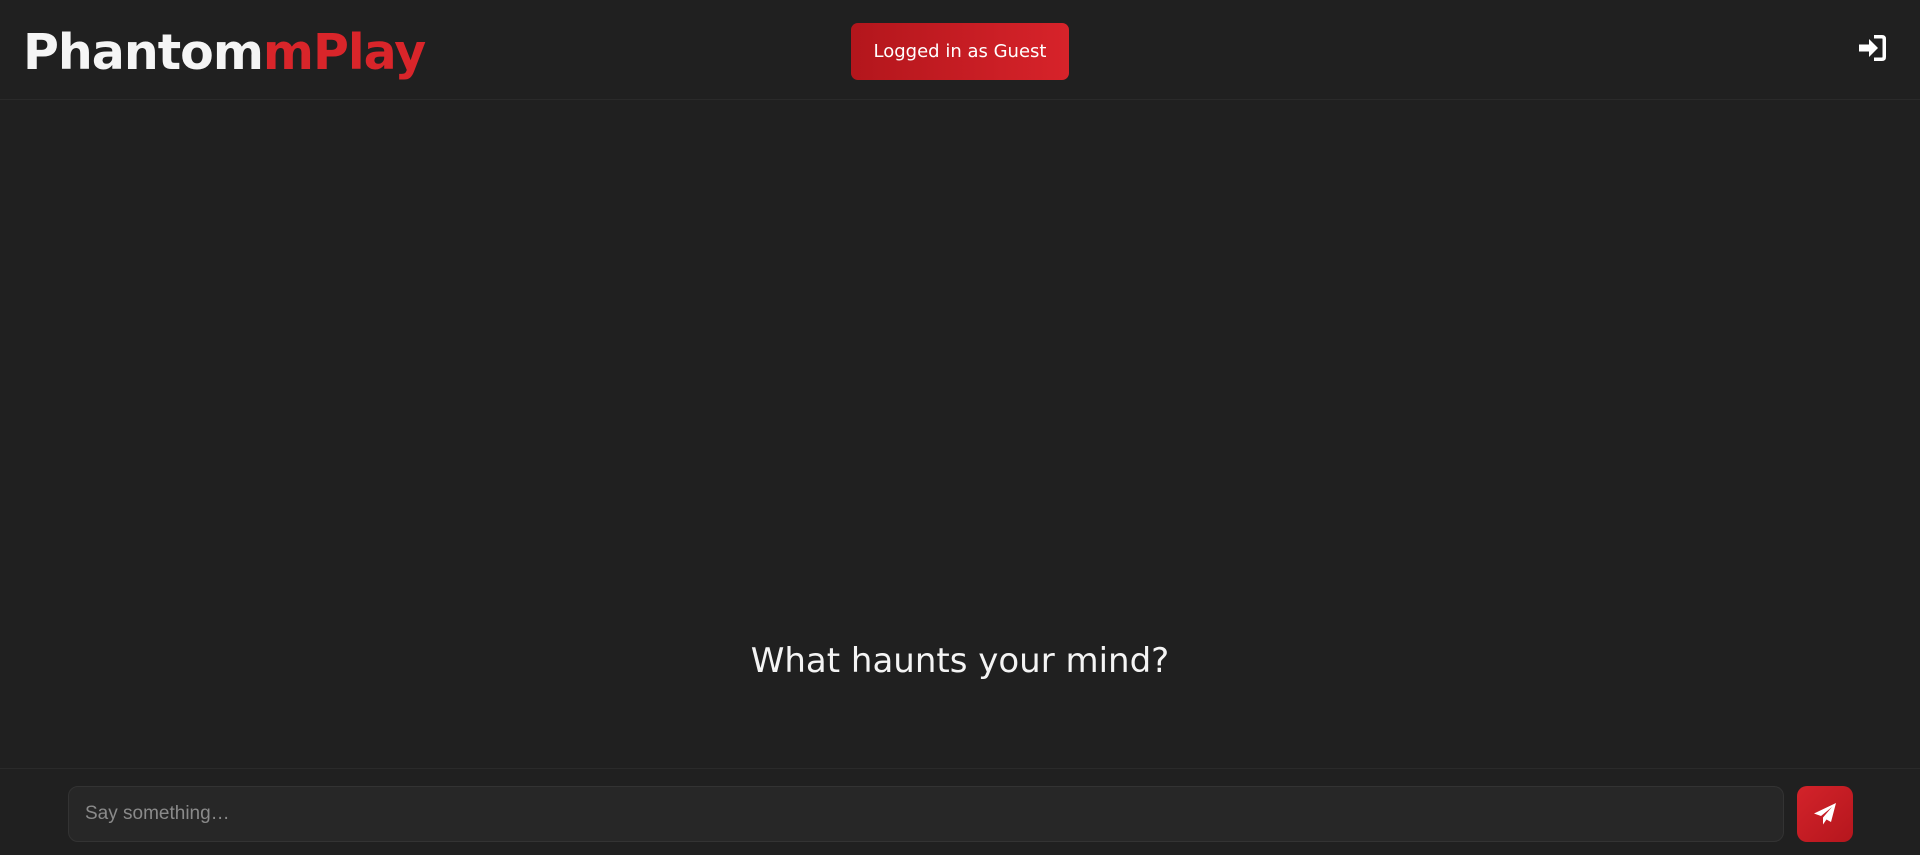 The image size is (1920, 855). Describe the element at coordinates (926, 814) in the screenshot. I see `message-input` at that location.